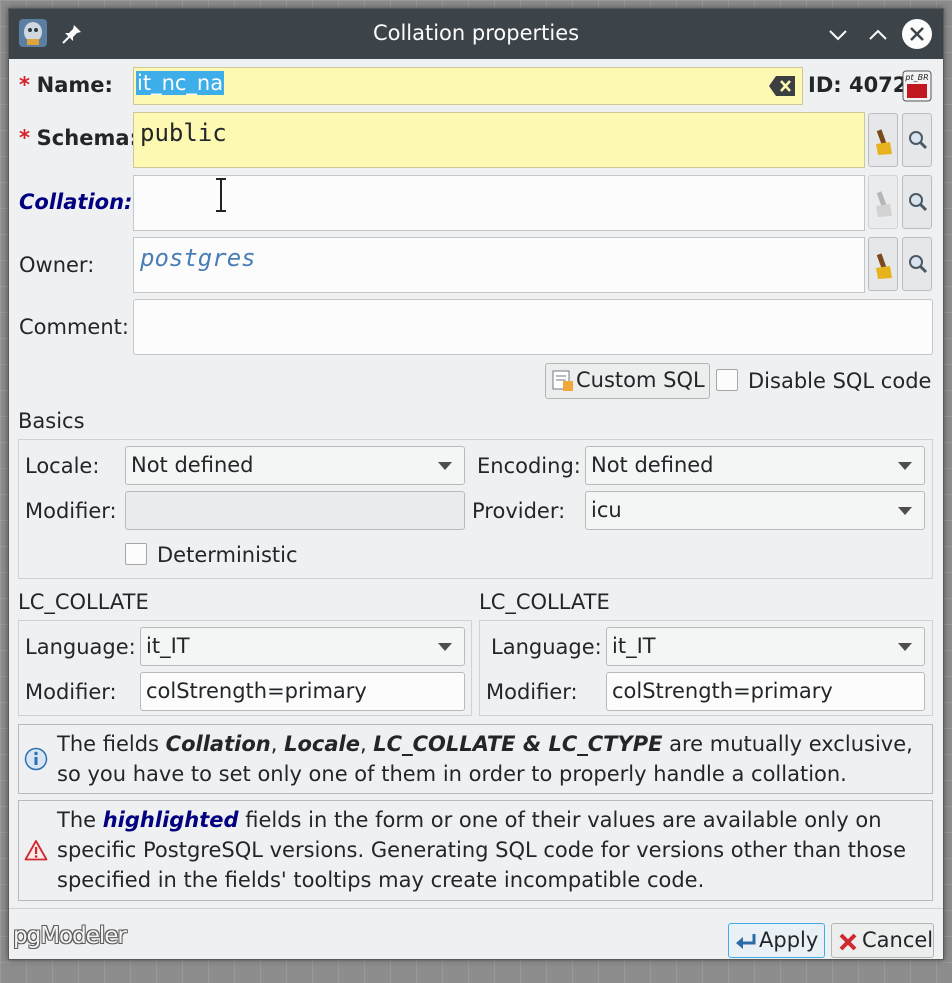  What do you see at coordinates (529, 466) in the screenshot?
I see `encoding-label: Encoding:` at bounding box center [529, 466].